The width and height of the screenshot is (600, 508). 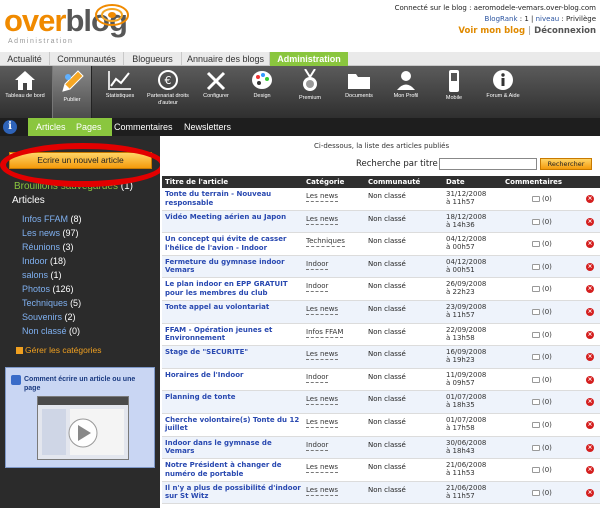 What do you see at coordinates (52, 219) in the screenshot?
I see `category-item: Infos FFAM (8)` at bounding box center [52, 219].